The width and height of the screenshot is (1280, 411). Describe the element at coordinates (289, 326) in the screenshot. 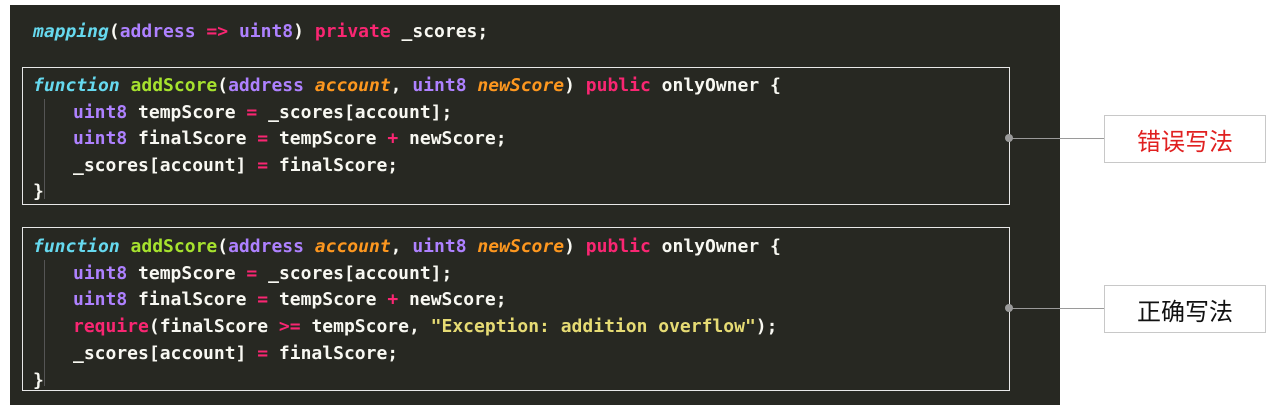

I see `gte-operator: >=` at that location.